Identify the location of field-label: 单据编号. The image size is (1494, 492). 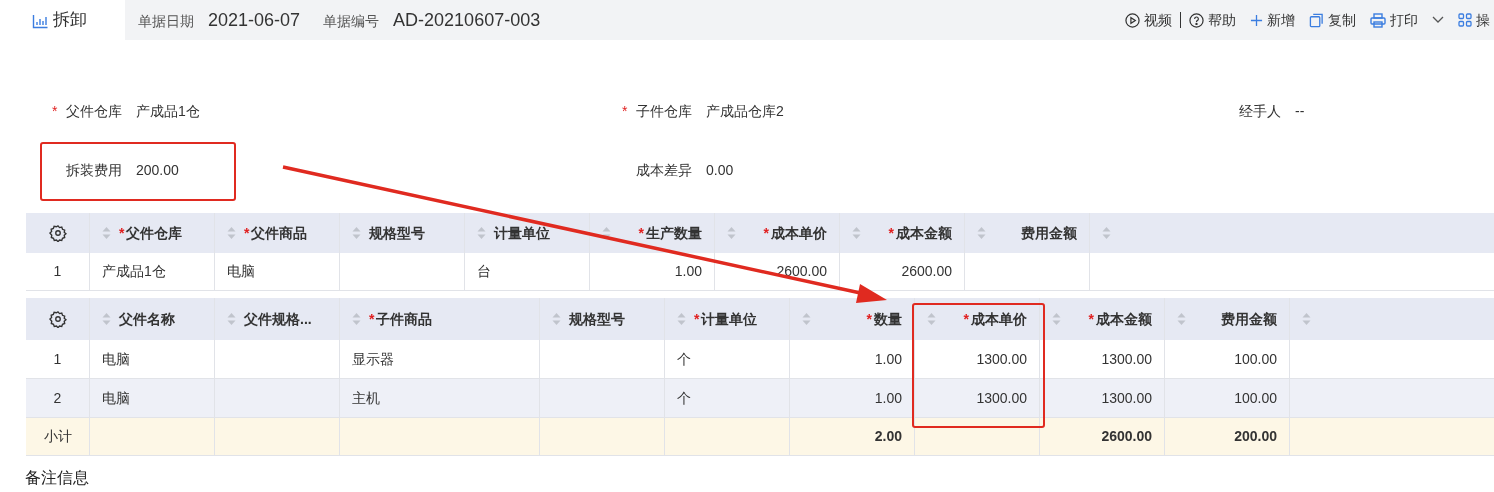
(351, 21).